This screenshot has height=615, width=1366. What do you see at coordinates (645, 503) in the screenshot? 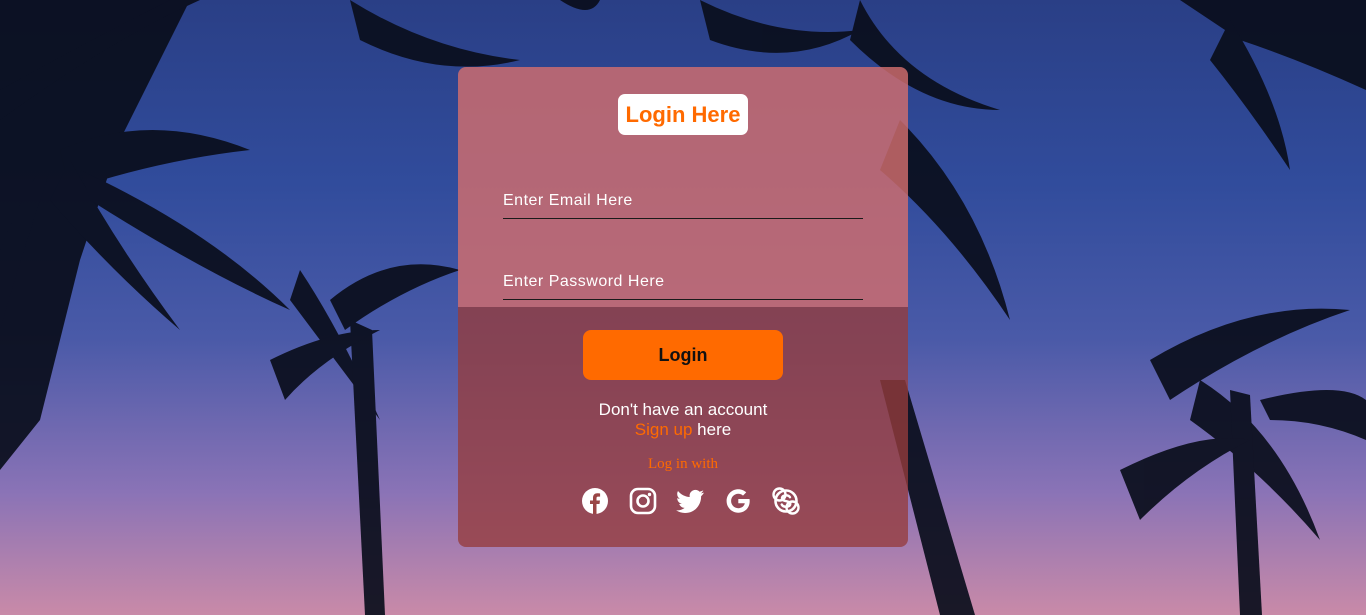
I see `instagram-icon` at bounding box center [645, 503].